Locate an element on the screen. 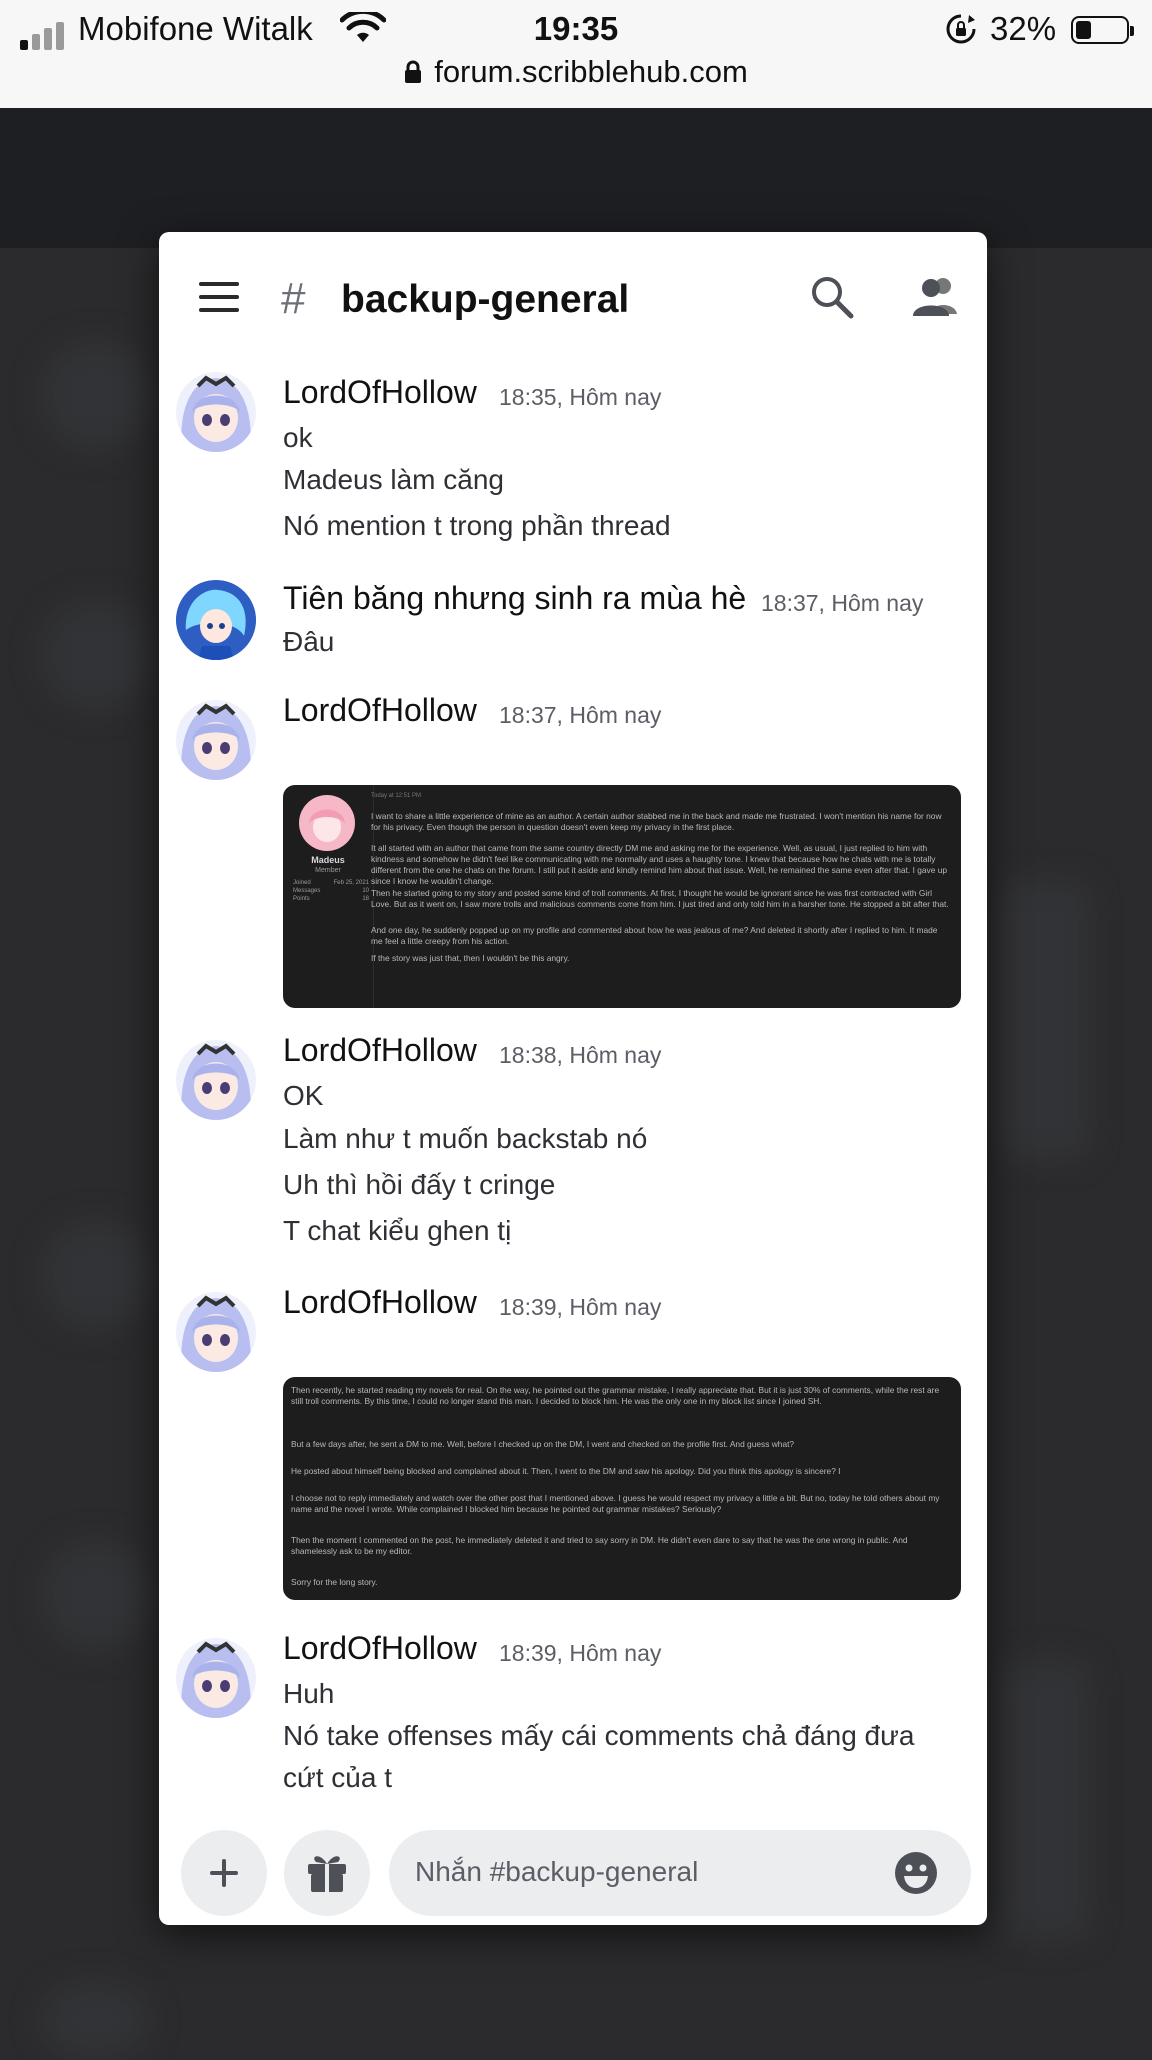 This screenshot has height=2060, width=1152. battery-percent: 32% is located at coordinates (1023, 28).